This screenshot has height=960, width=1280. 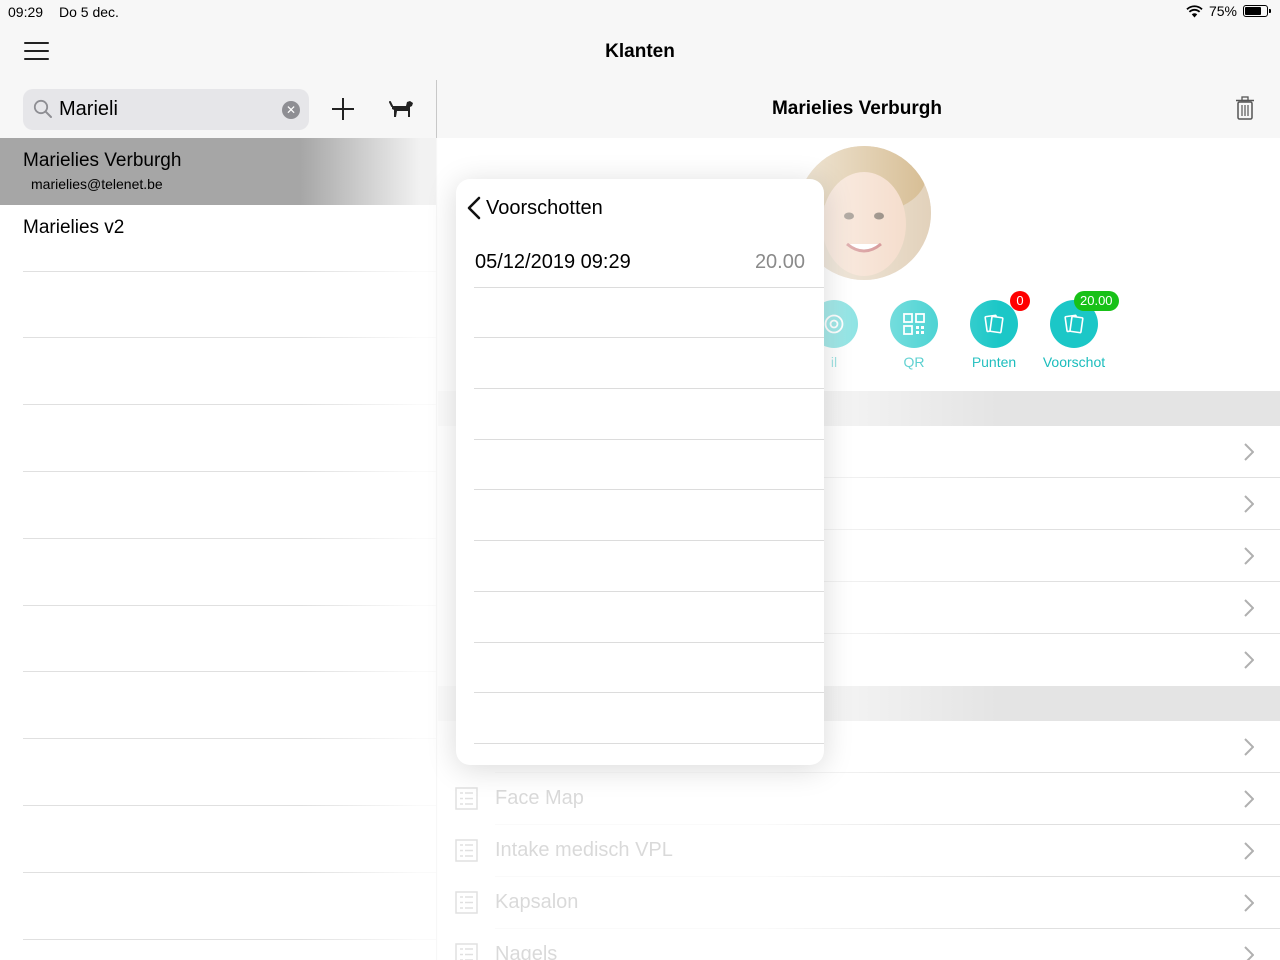 What do you see at coordinates (526, 951) in the screenshot?
I see `form-label: Nagels` at bounding box center [526, 951].